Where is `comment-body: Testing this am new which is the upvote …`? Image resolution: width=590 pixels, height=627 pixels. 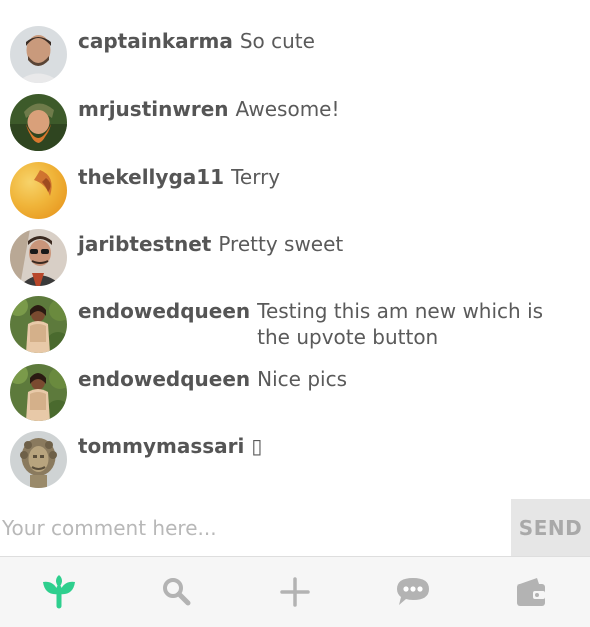
comment-body: Testing this am new which is the upvote … is located at coordinates (400, 324).